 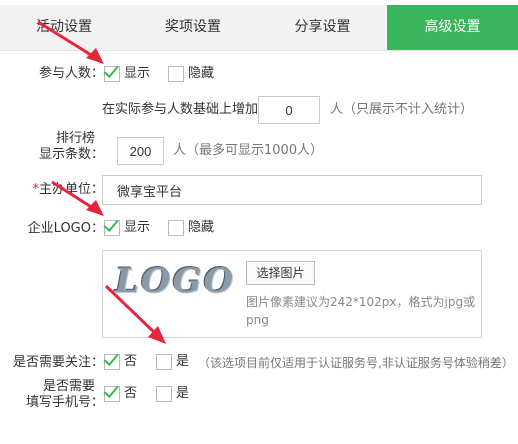 What do you see at coordinates (452, 27) in the screenshot?
I see `tab-advanced-settings: 高级设置` at bounding box center [452, 27].